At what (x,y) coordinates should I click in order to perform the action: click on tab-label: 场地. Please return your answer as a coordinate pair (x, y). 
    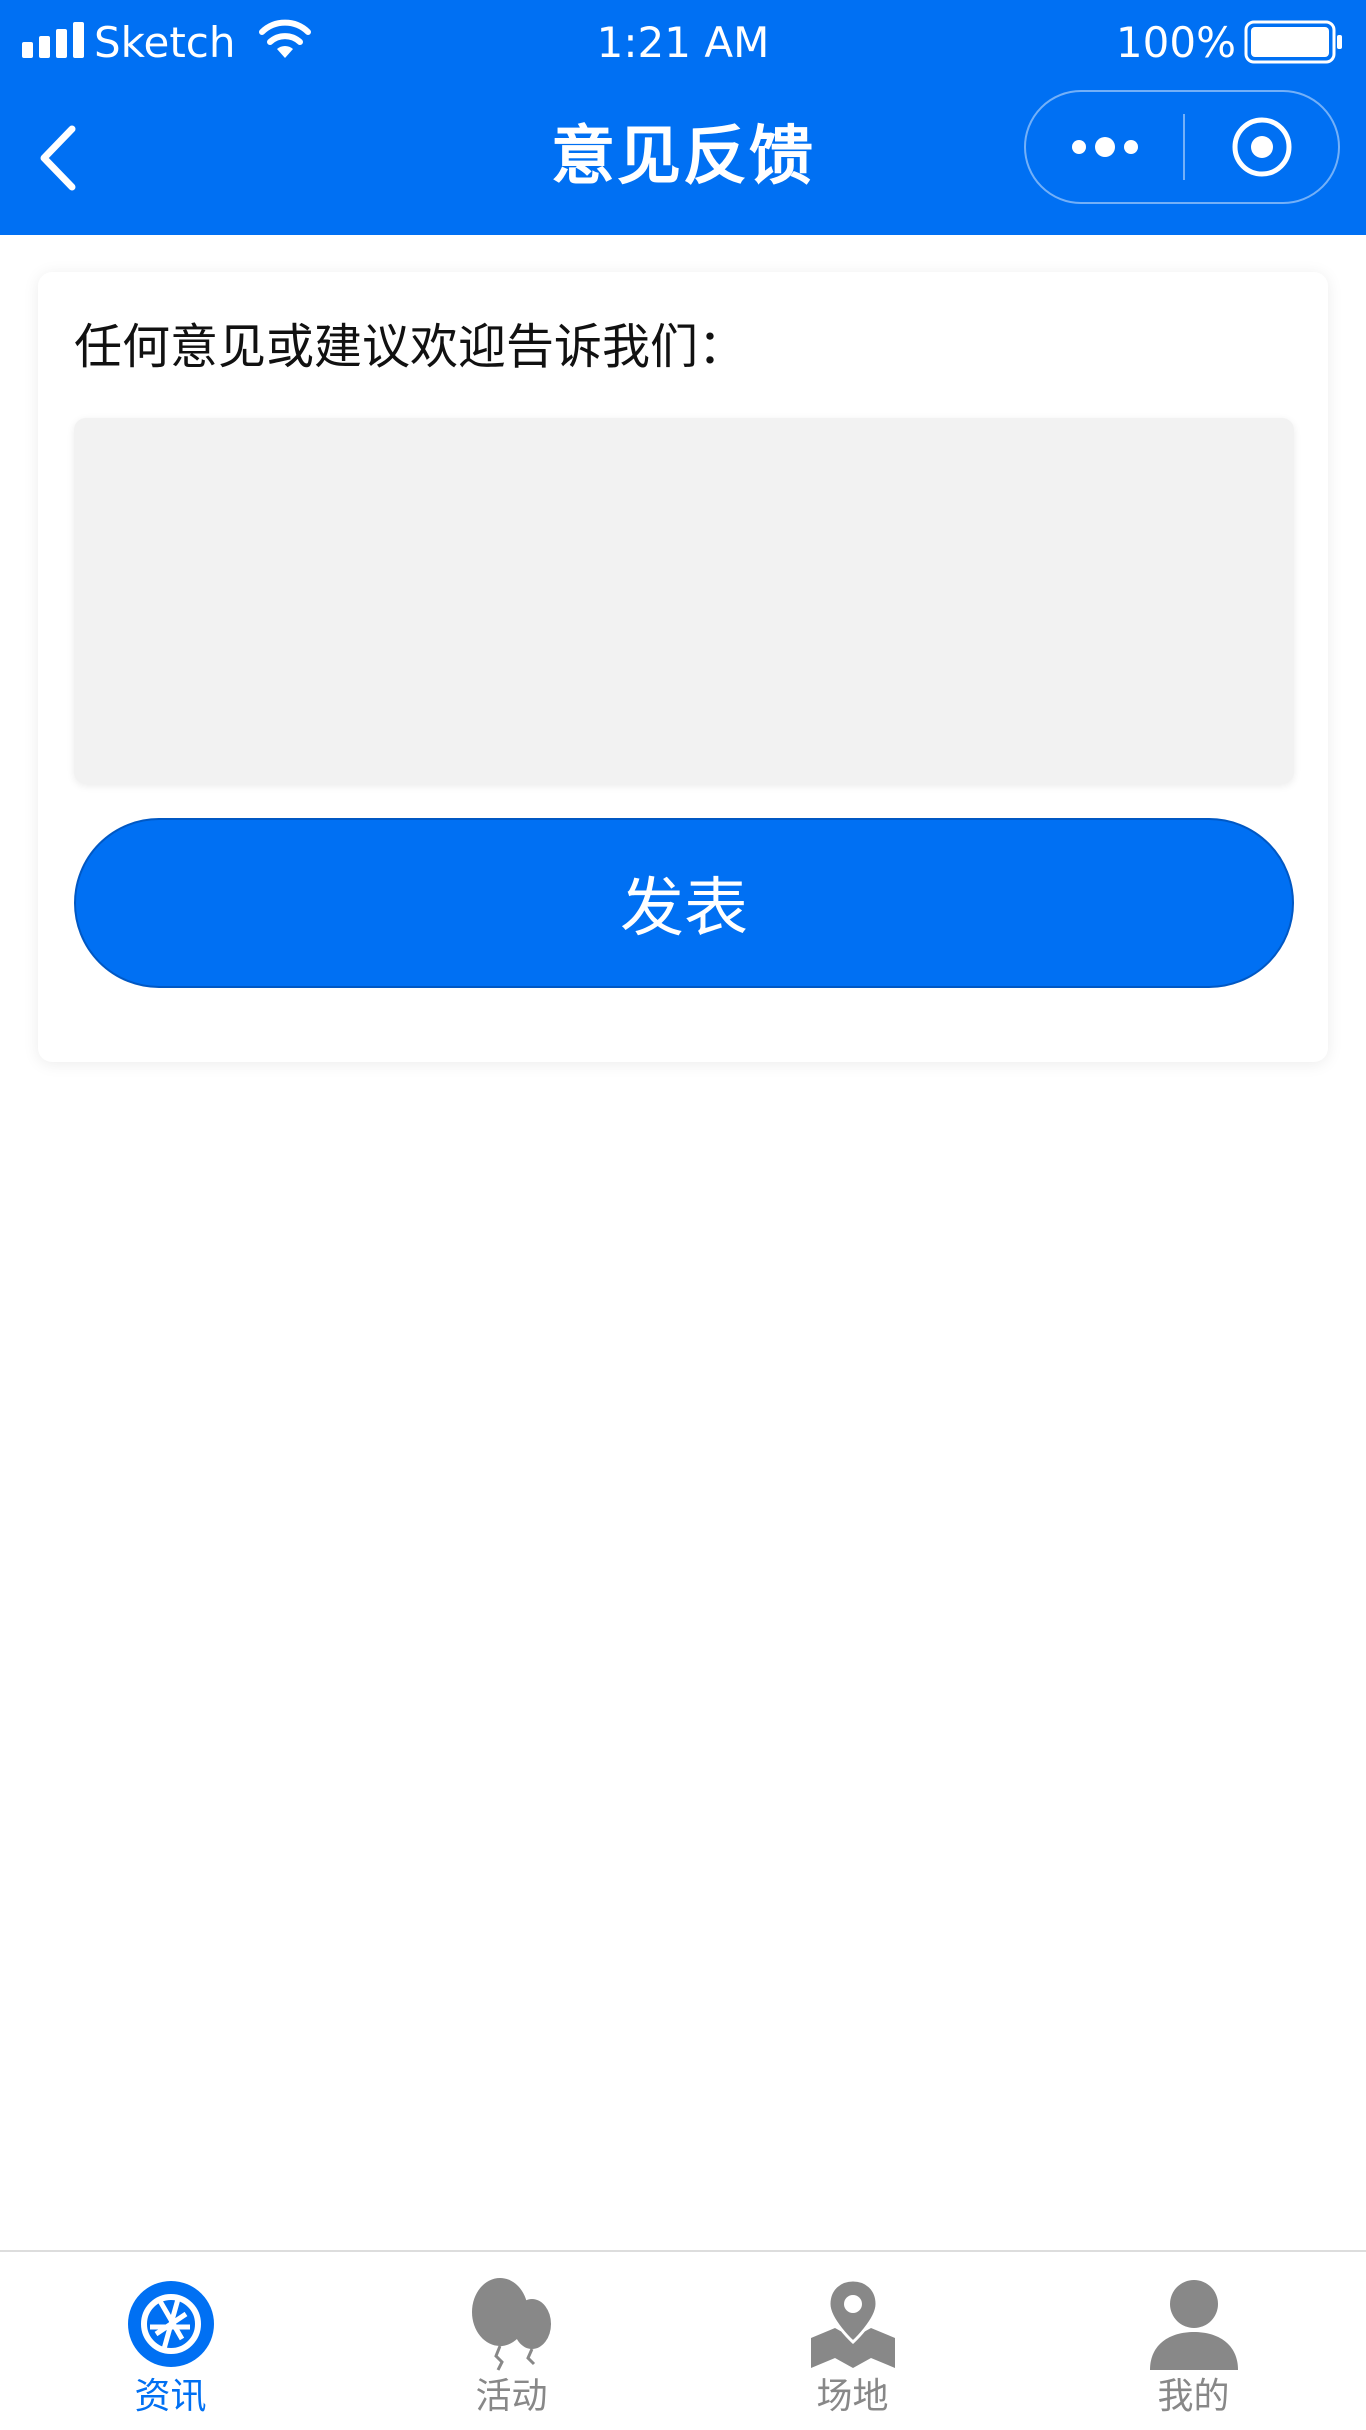
    Looking at the image, I should click on (852, 2396).